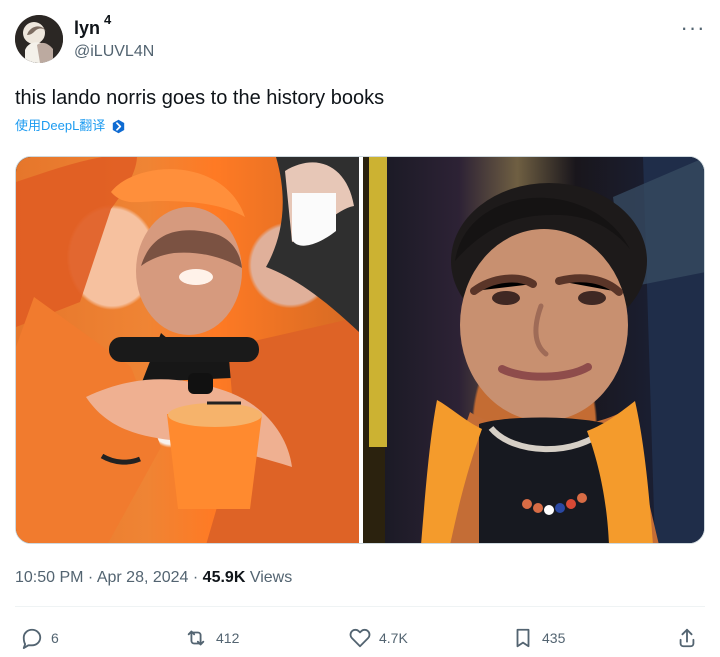 This screenshot has height=657, width=720. I want to click on retweet-button: 412, so click(211, 638).